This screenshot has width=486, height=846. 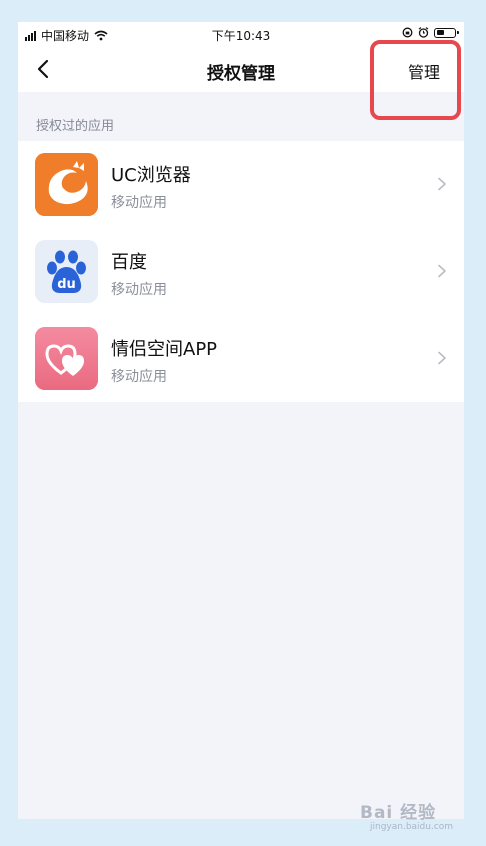 I want to click on baidu-icon: du, so click(x=66, y=271).